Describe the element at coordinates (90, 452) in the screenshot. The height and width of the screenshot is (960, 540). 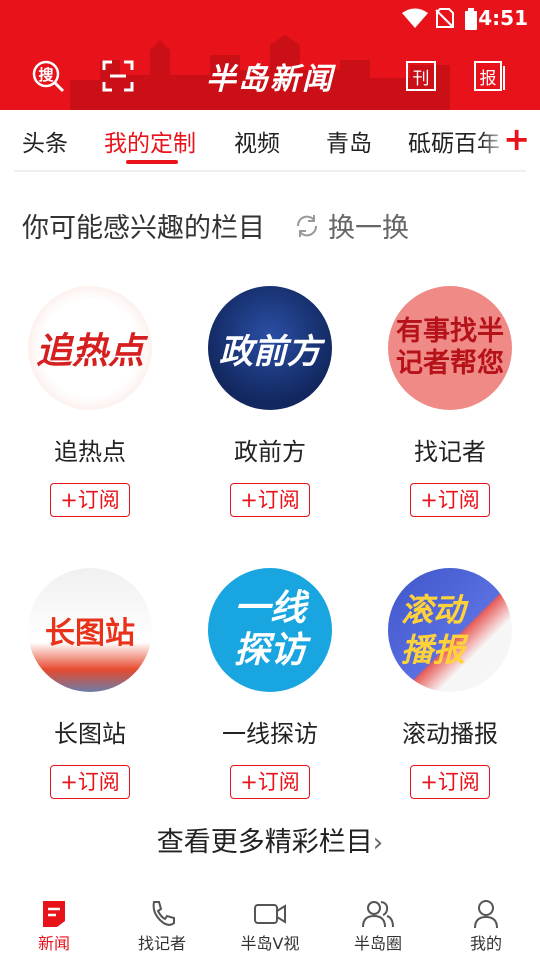
I see `column-name: 追热点` at that location.